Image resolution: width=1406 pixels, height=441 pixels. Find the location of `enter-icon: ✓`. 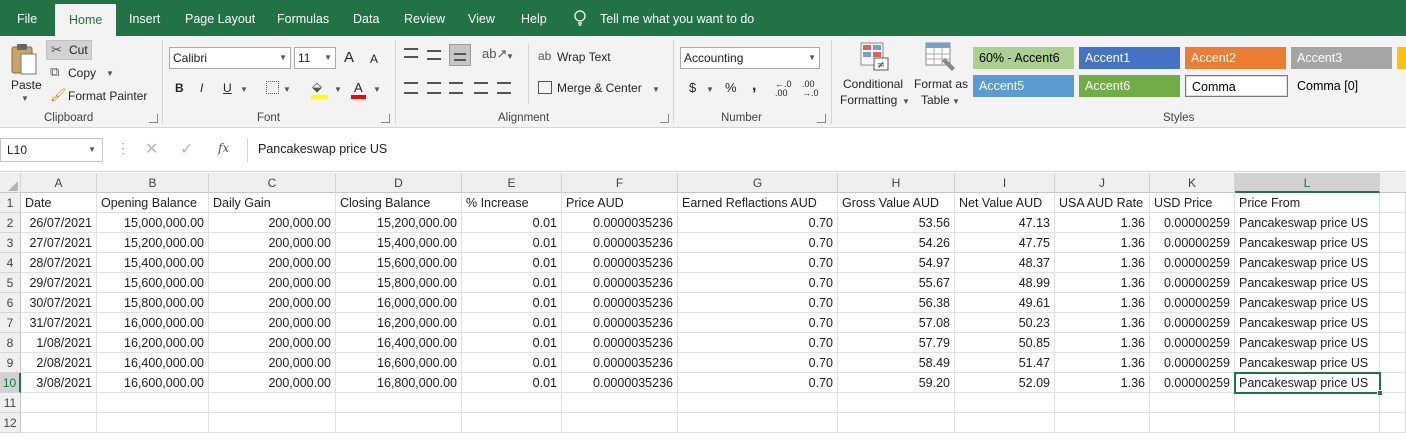

enter-icon: ✓ is located at coordinates (186, 149).